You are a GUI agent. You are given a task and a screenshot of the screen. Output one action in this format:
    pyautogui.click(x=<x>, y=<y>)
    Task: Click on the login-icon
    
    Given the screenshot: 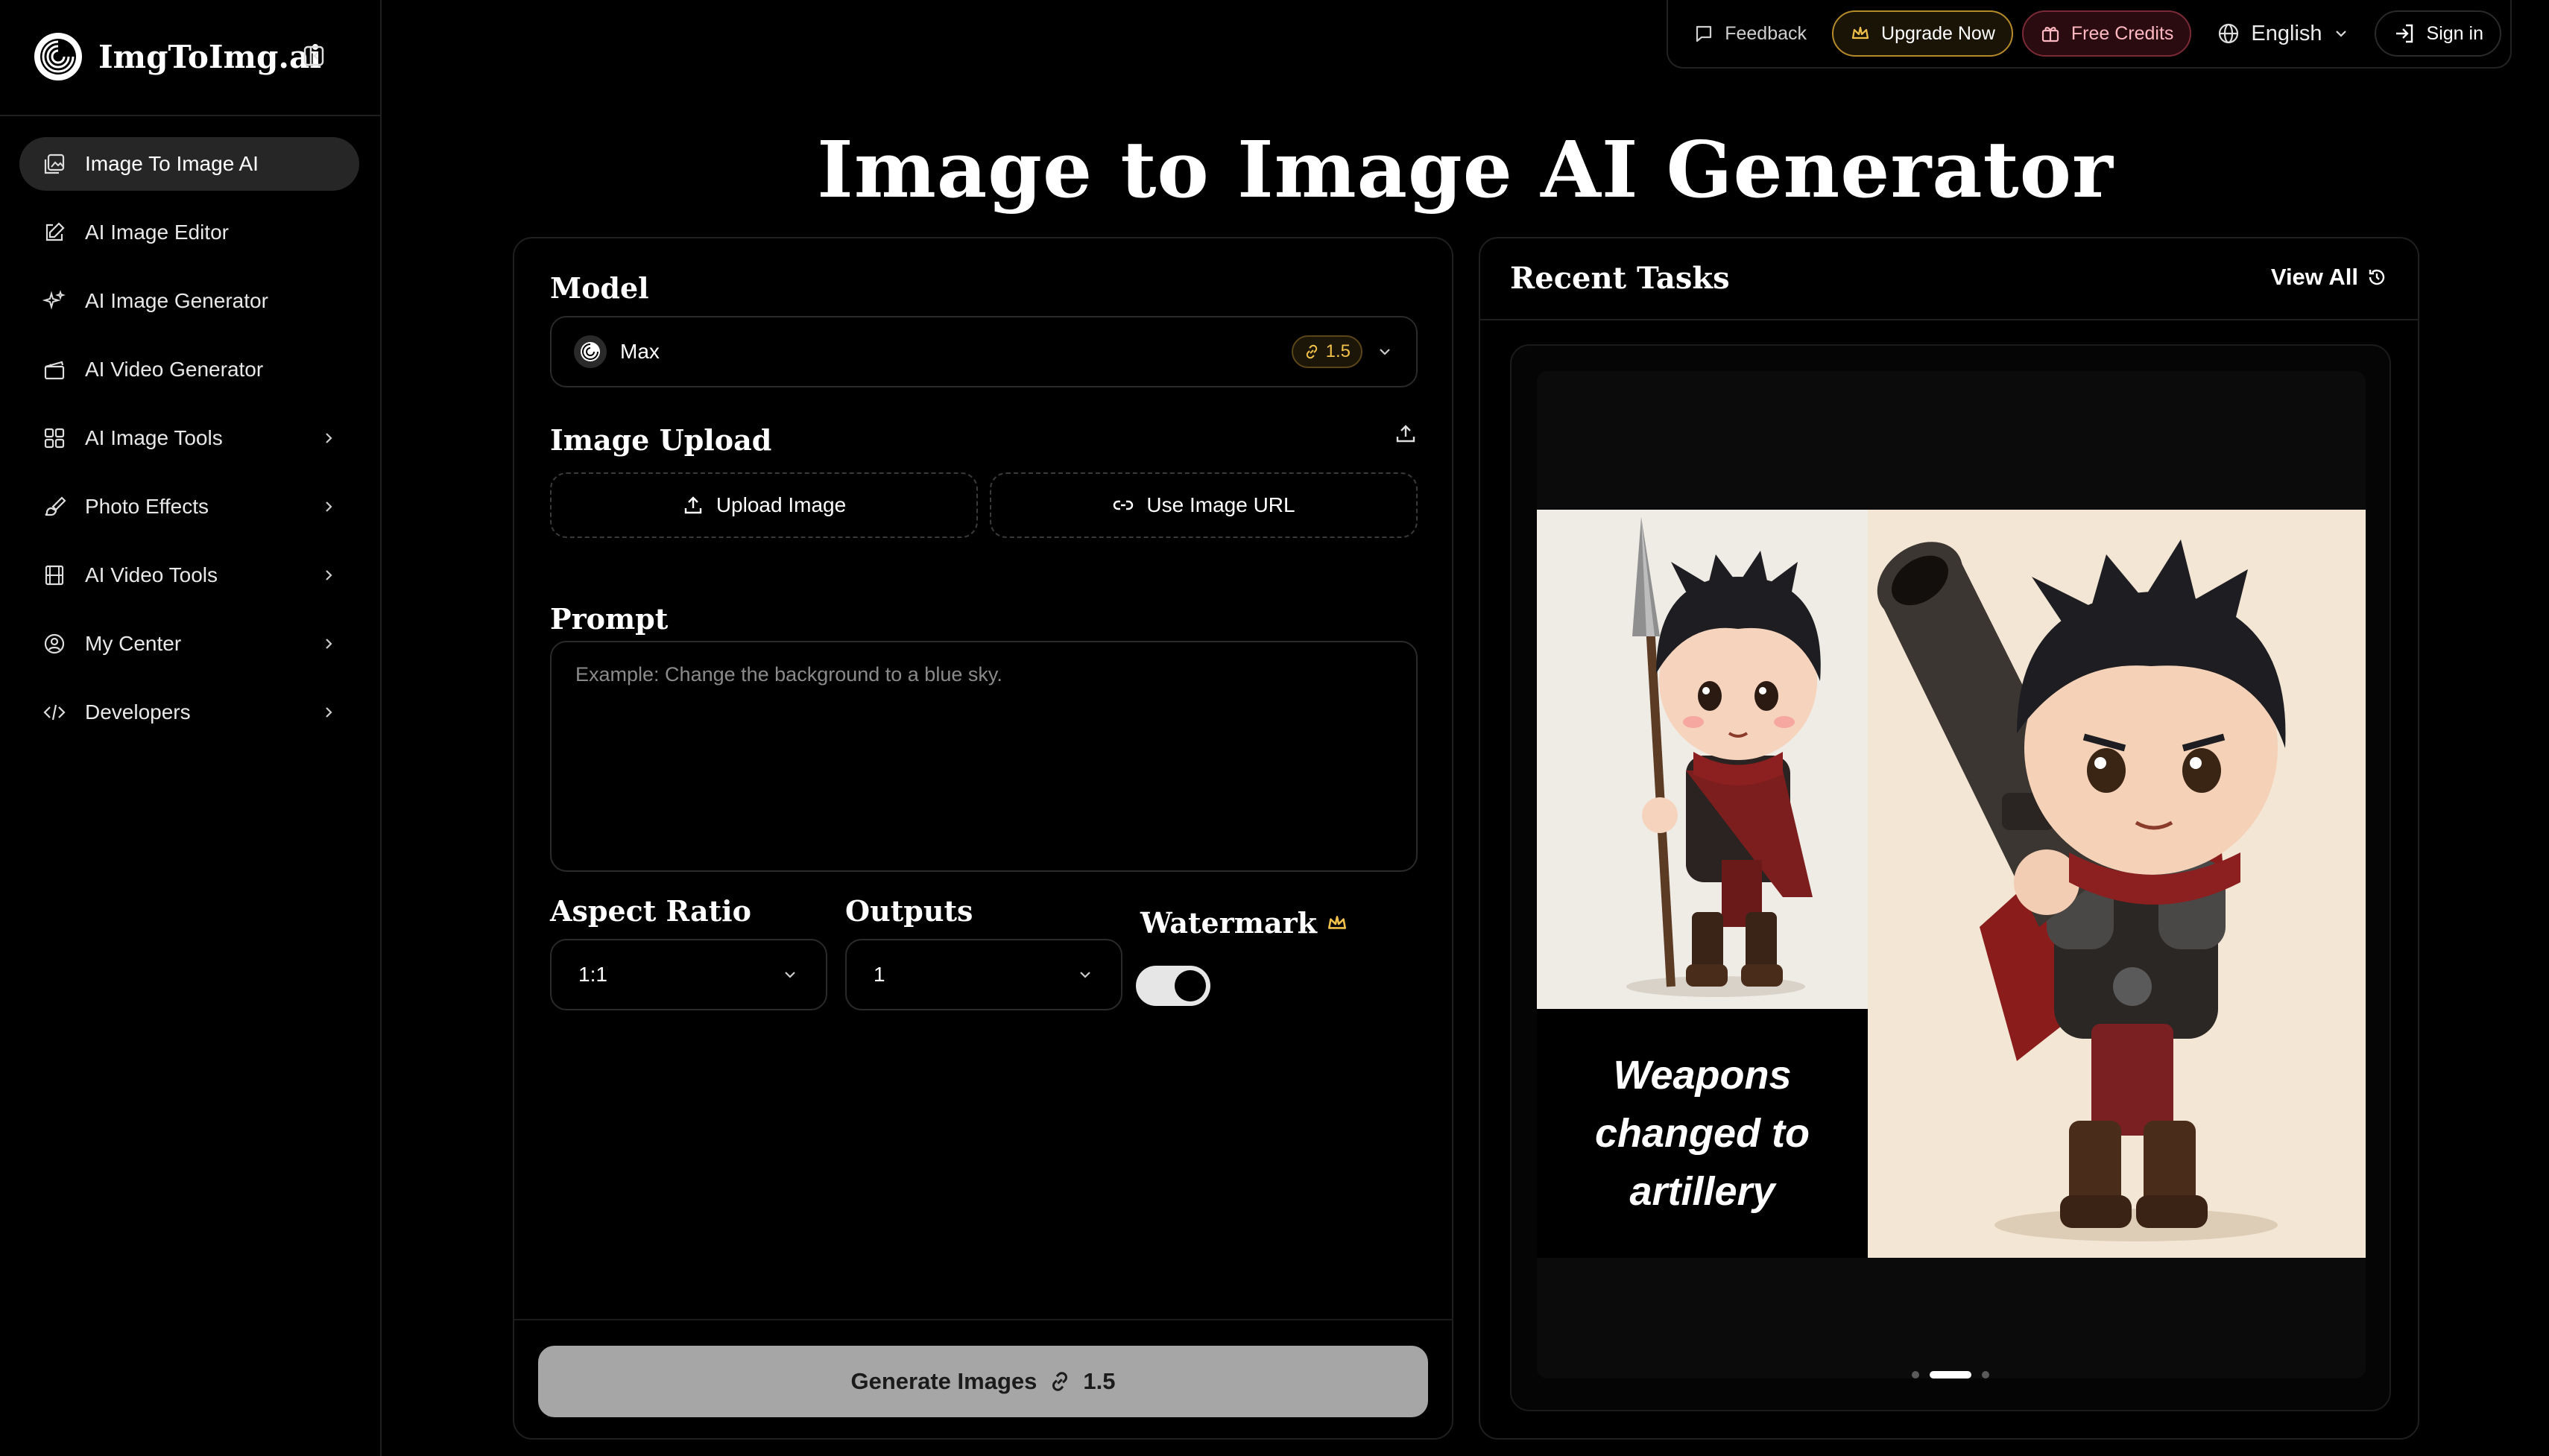 What is the action you would take?
    pyautogui.click(x=2404, y=33)
    